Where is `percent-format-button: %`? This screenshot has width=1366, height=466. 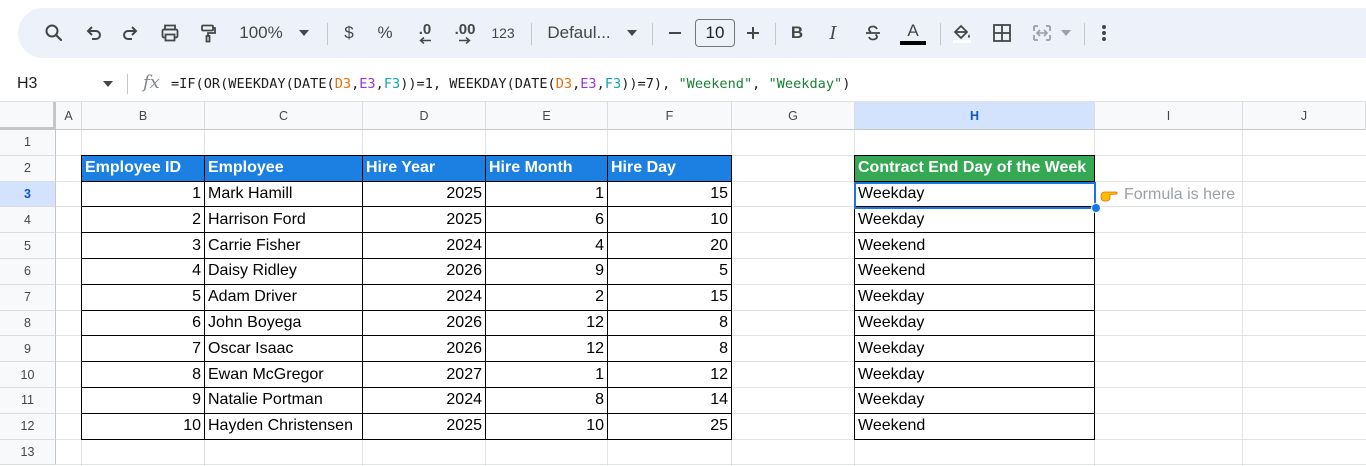 percent-format-button: % is located at coordinates (385, 33).